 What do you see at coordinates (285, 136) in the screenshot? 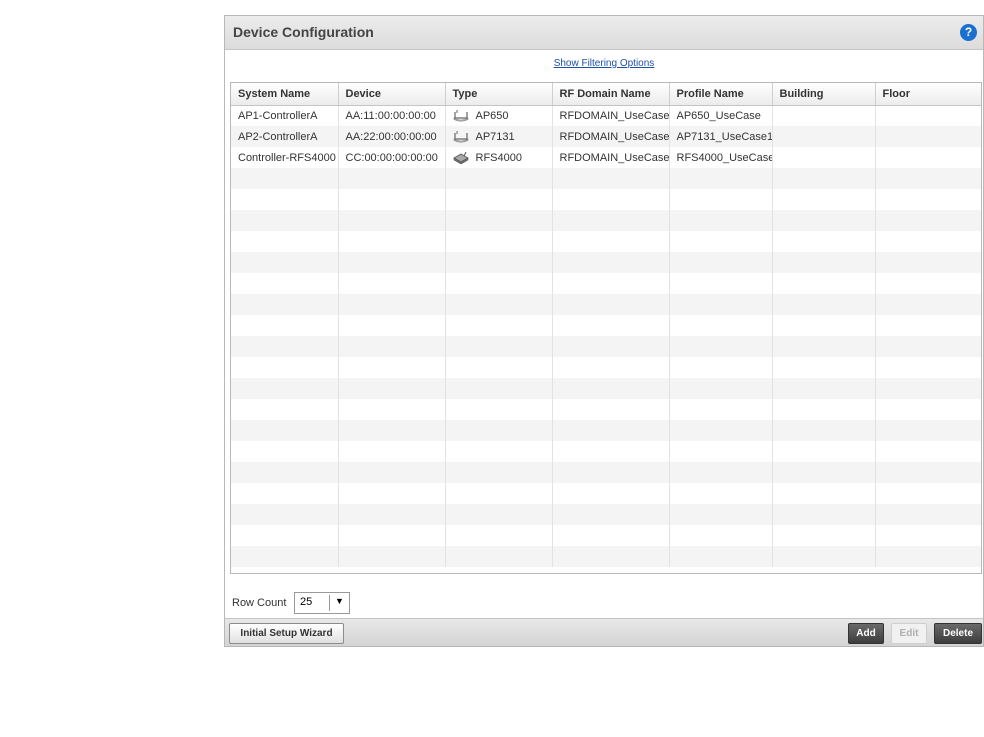
I see `cell-system-name: AP2-ControllerA` at bounding box center [285, 136].